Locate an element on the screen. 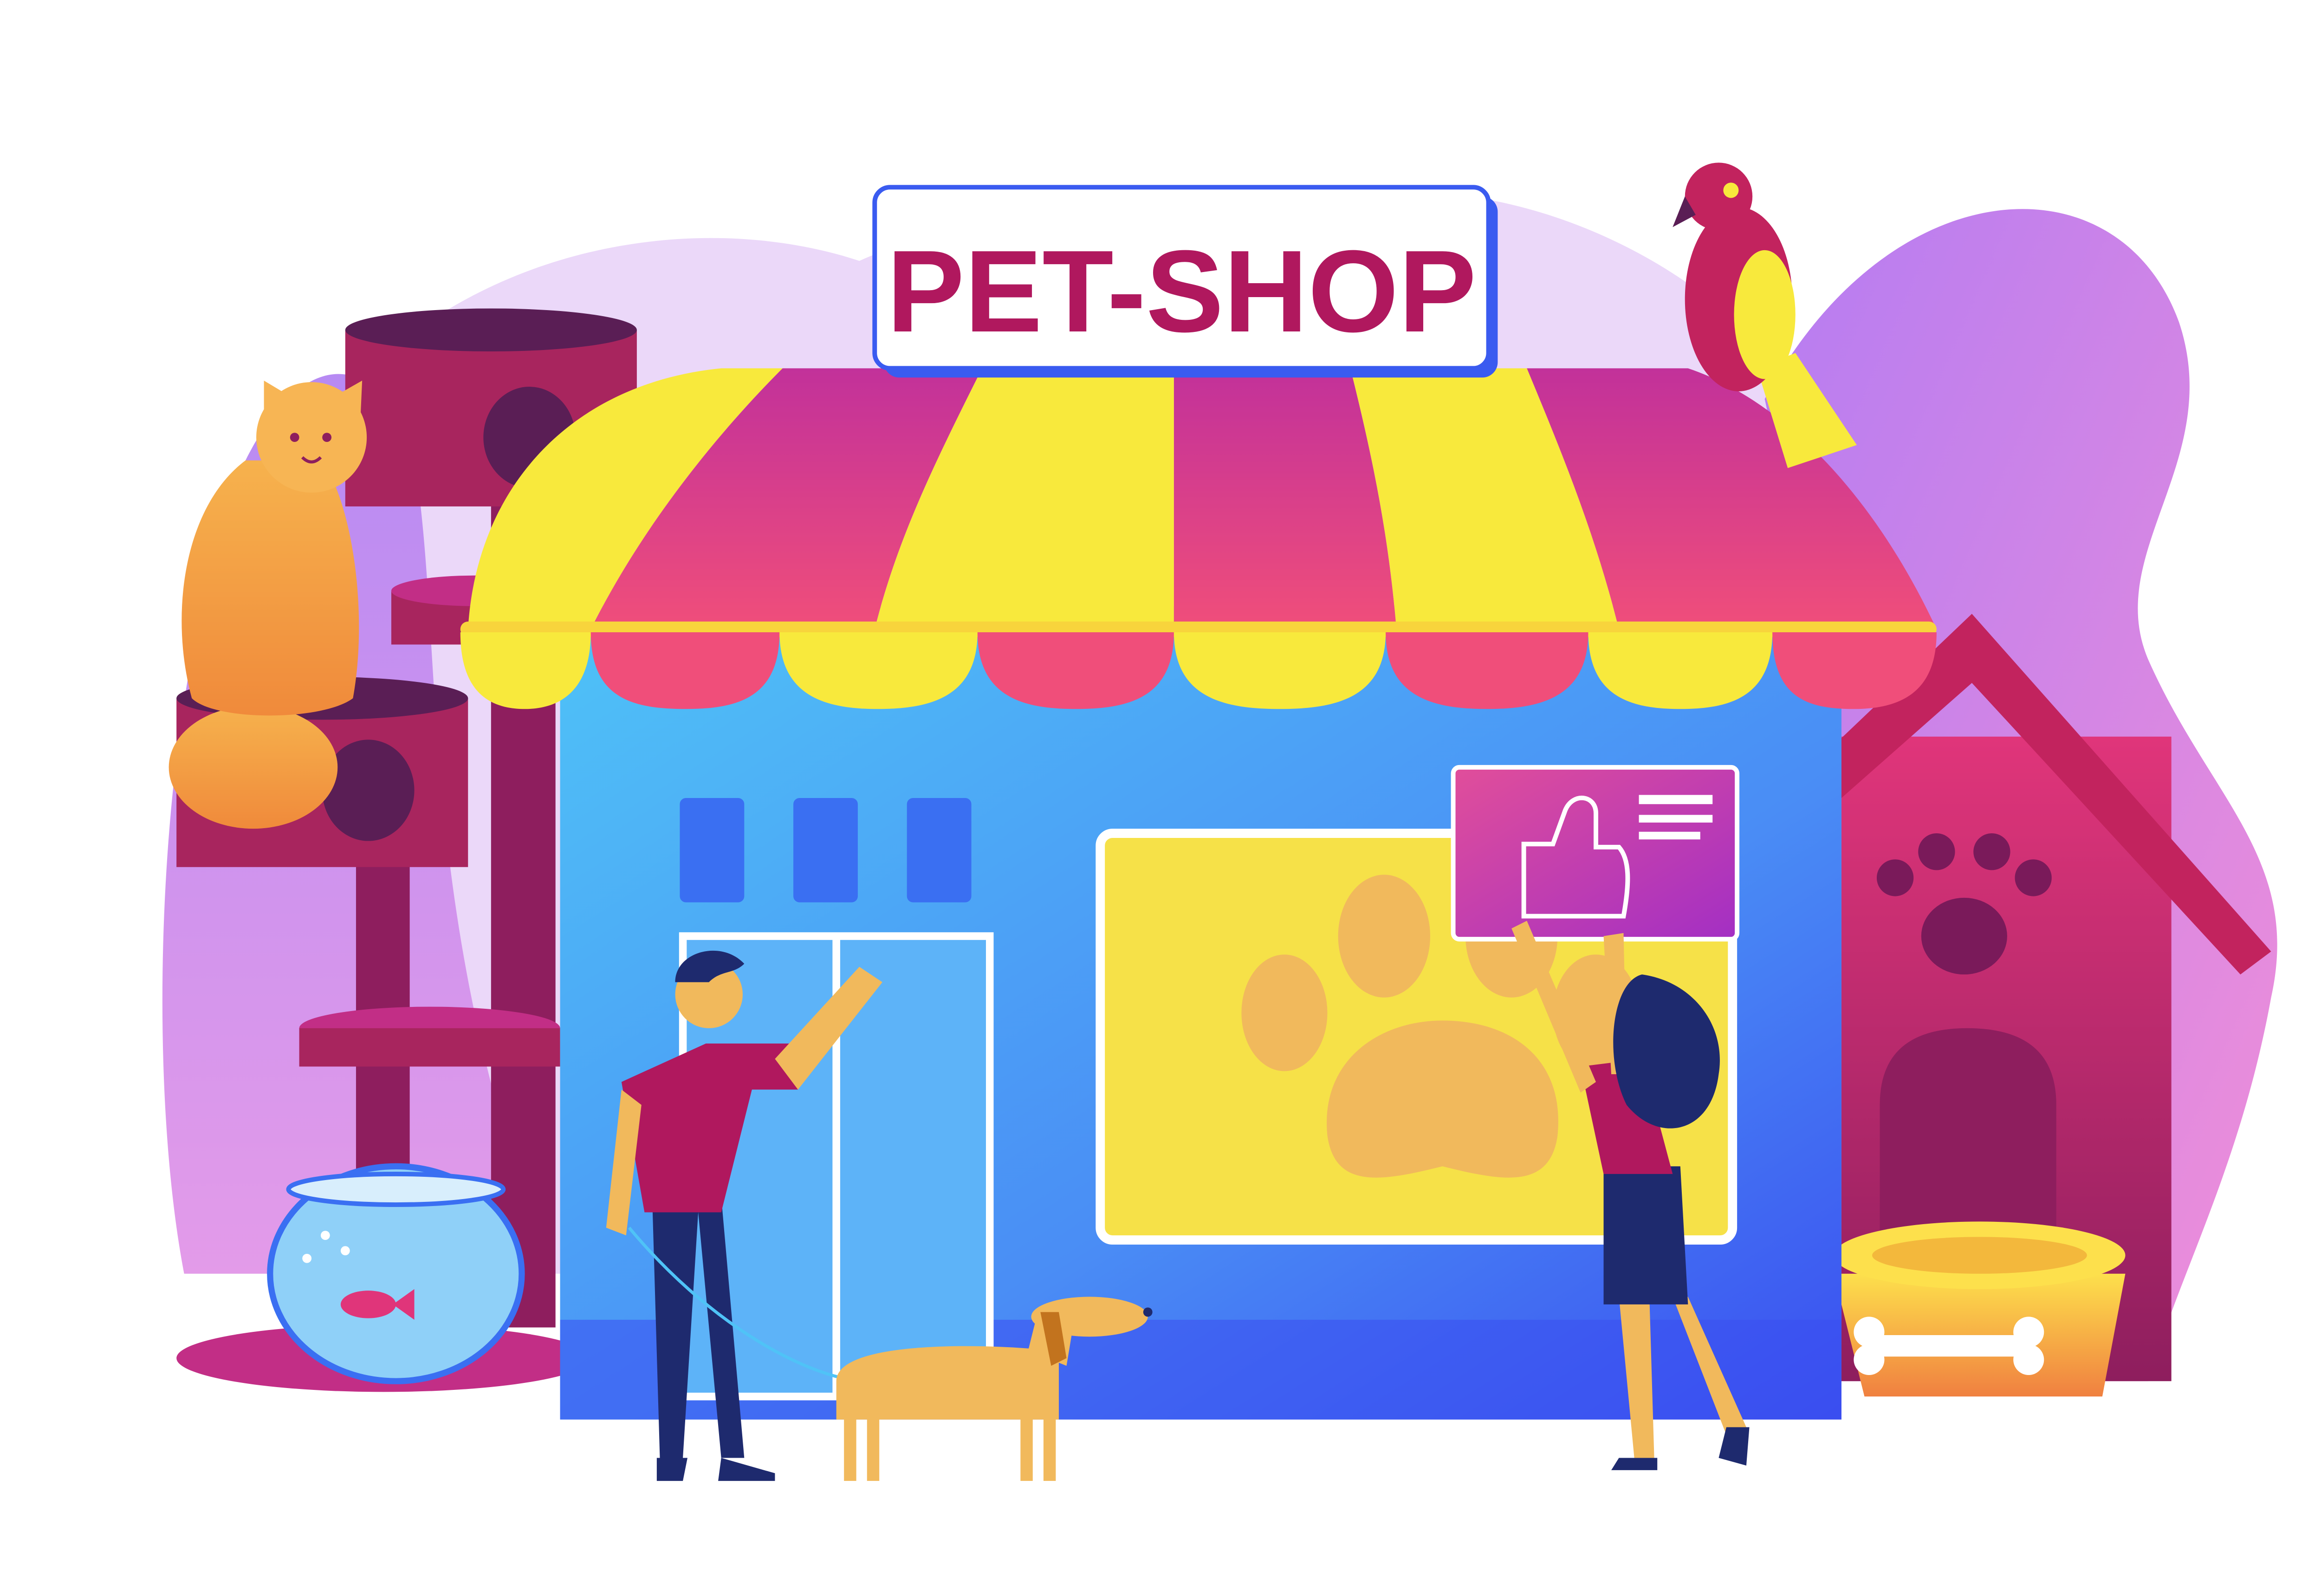 The image size is (2321, 1596). dog-body is located at coordinates (948, 1383).